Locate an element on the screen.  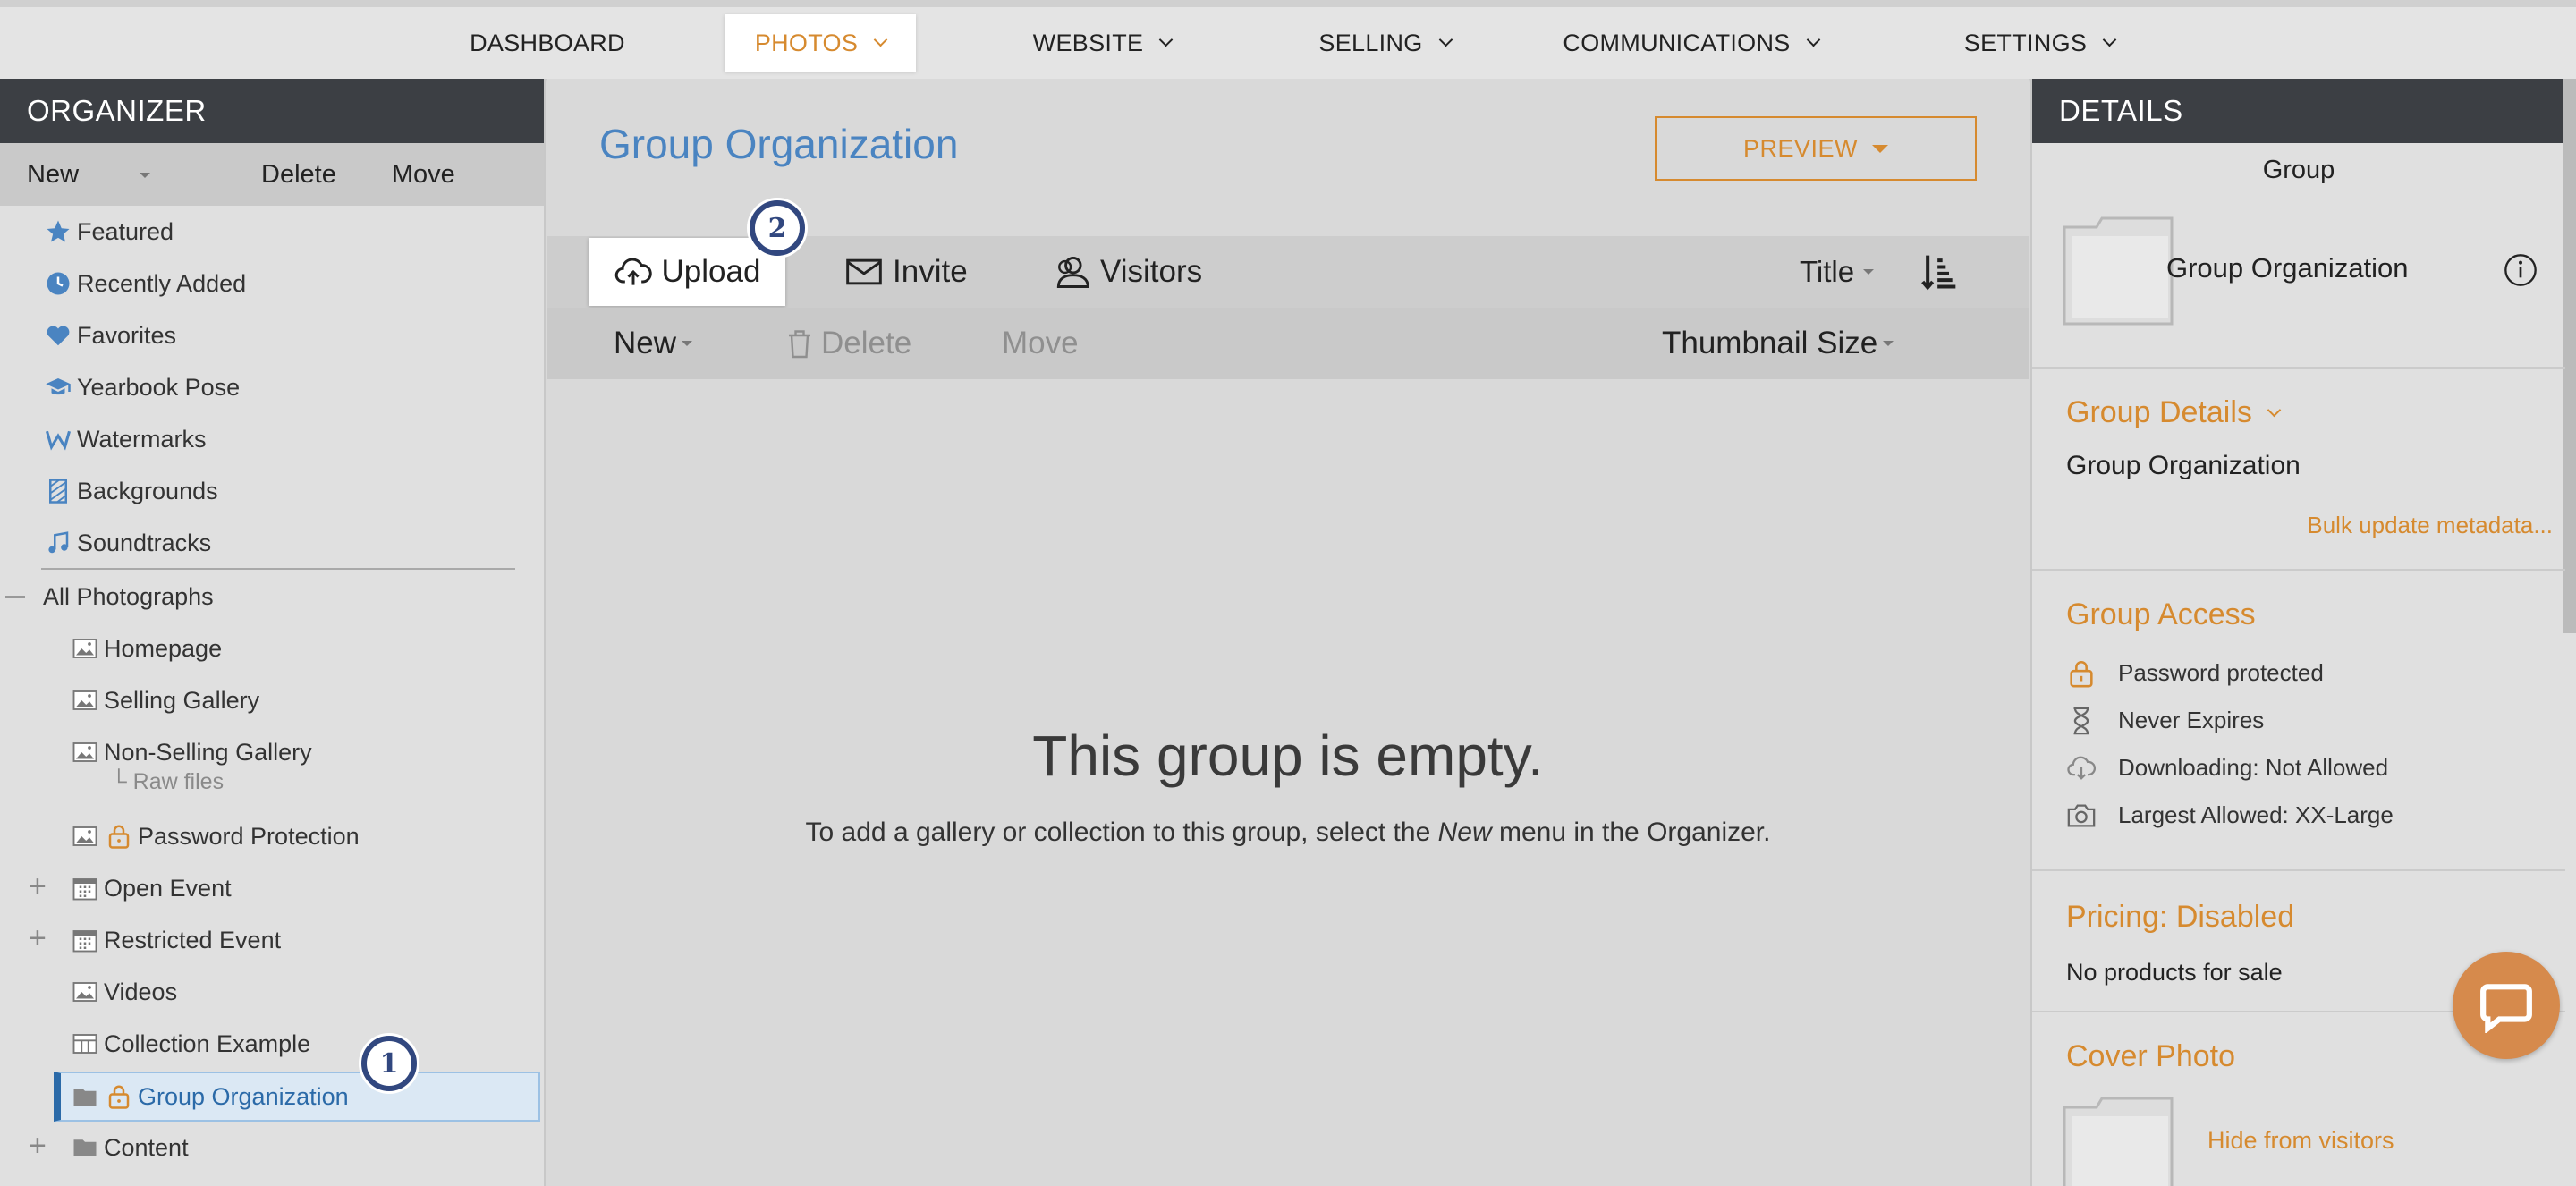
cloud-upload-icon is located at coordinates (633, 271).